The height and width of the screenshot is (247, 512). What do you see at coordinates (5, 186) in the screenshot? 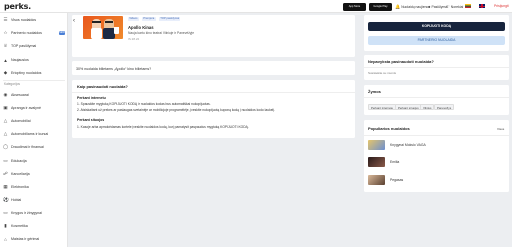
I see `chip-icon: ▦` at bounding box center [5, 186].